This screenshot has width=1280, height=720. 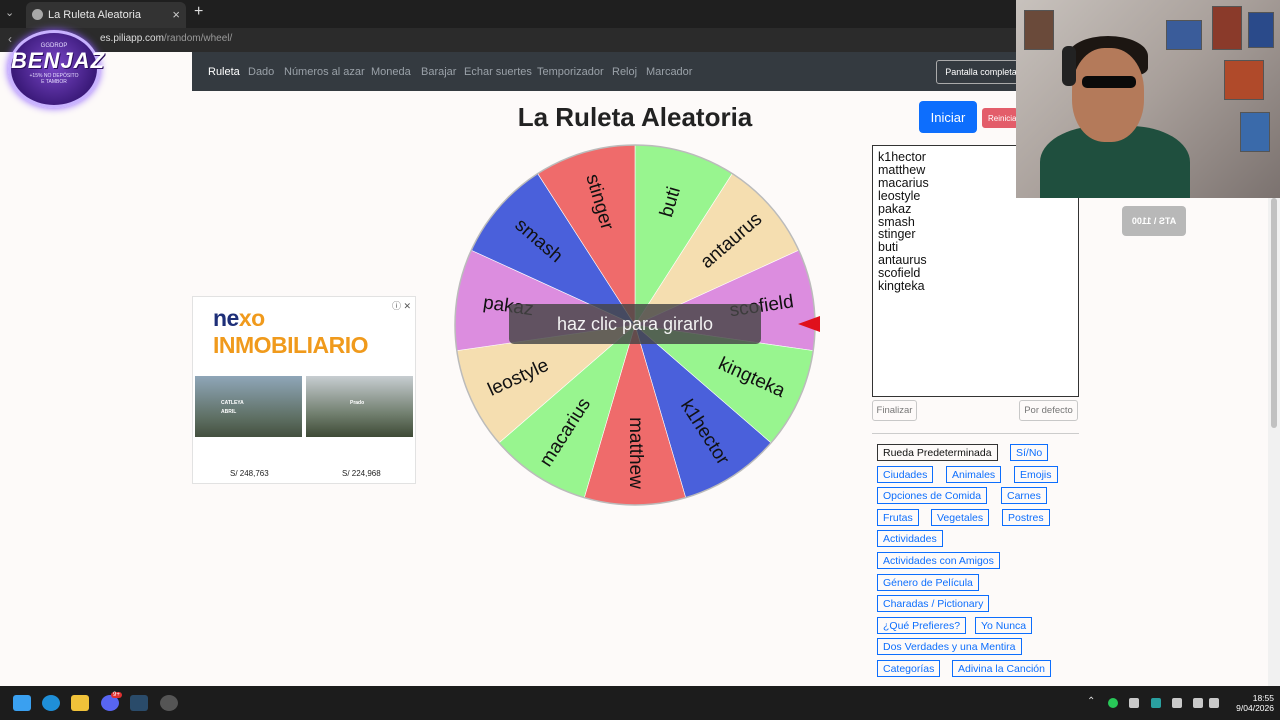 I want to click on url-path: /random/wheel/, so click(x=198, y=38).